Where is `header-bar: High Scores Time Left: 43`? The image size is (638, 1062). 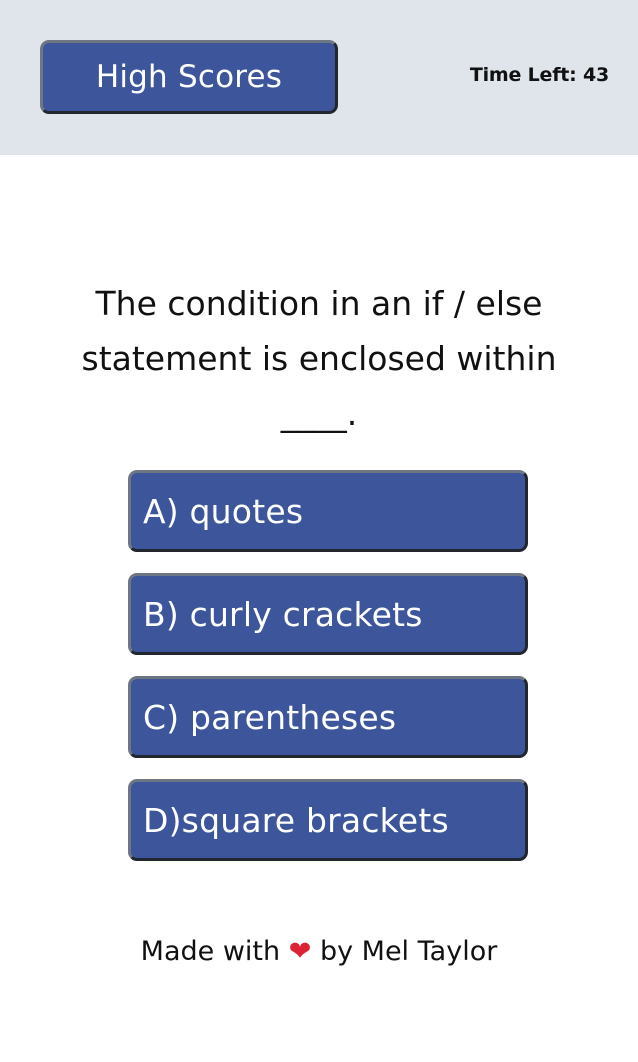 header-bar: High Scores Time Left: 43 is located at coordinates (319, 77).